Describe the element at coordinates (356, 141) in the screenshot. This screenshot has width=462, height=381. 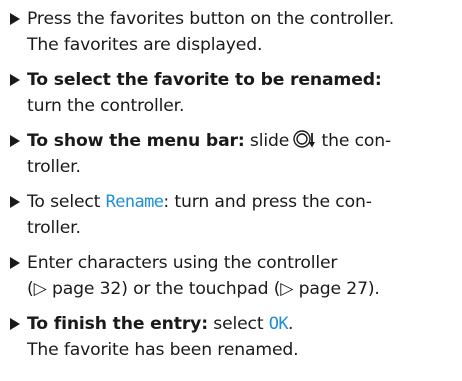
I see `step-text: the con-` at that location.